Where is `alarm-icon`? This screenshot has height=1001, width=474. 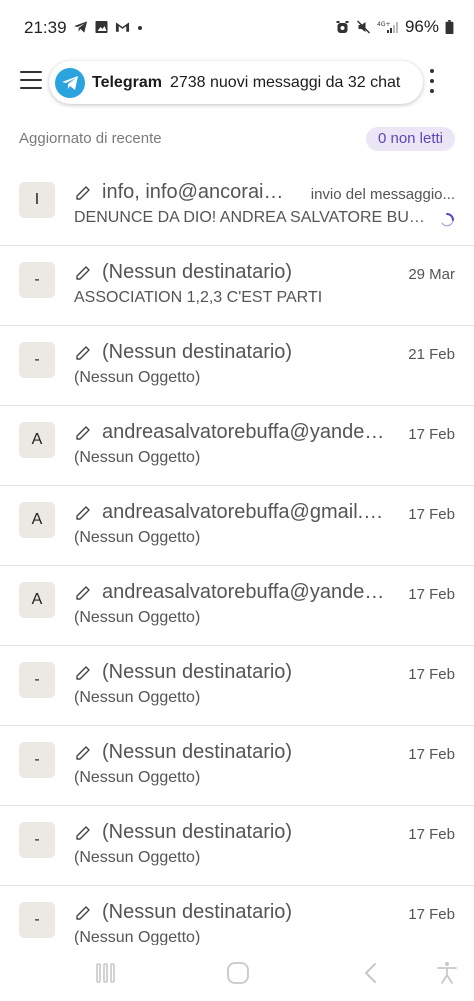 alarm-icon is located at coordinates (342, 27).